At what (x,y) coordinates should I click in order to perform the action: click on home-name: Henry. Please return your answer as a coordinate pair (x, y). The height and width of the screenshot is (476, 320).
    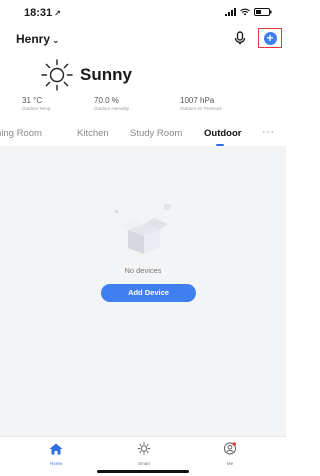
    Looking at the image, I should click on (33, 39).